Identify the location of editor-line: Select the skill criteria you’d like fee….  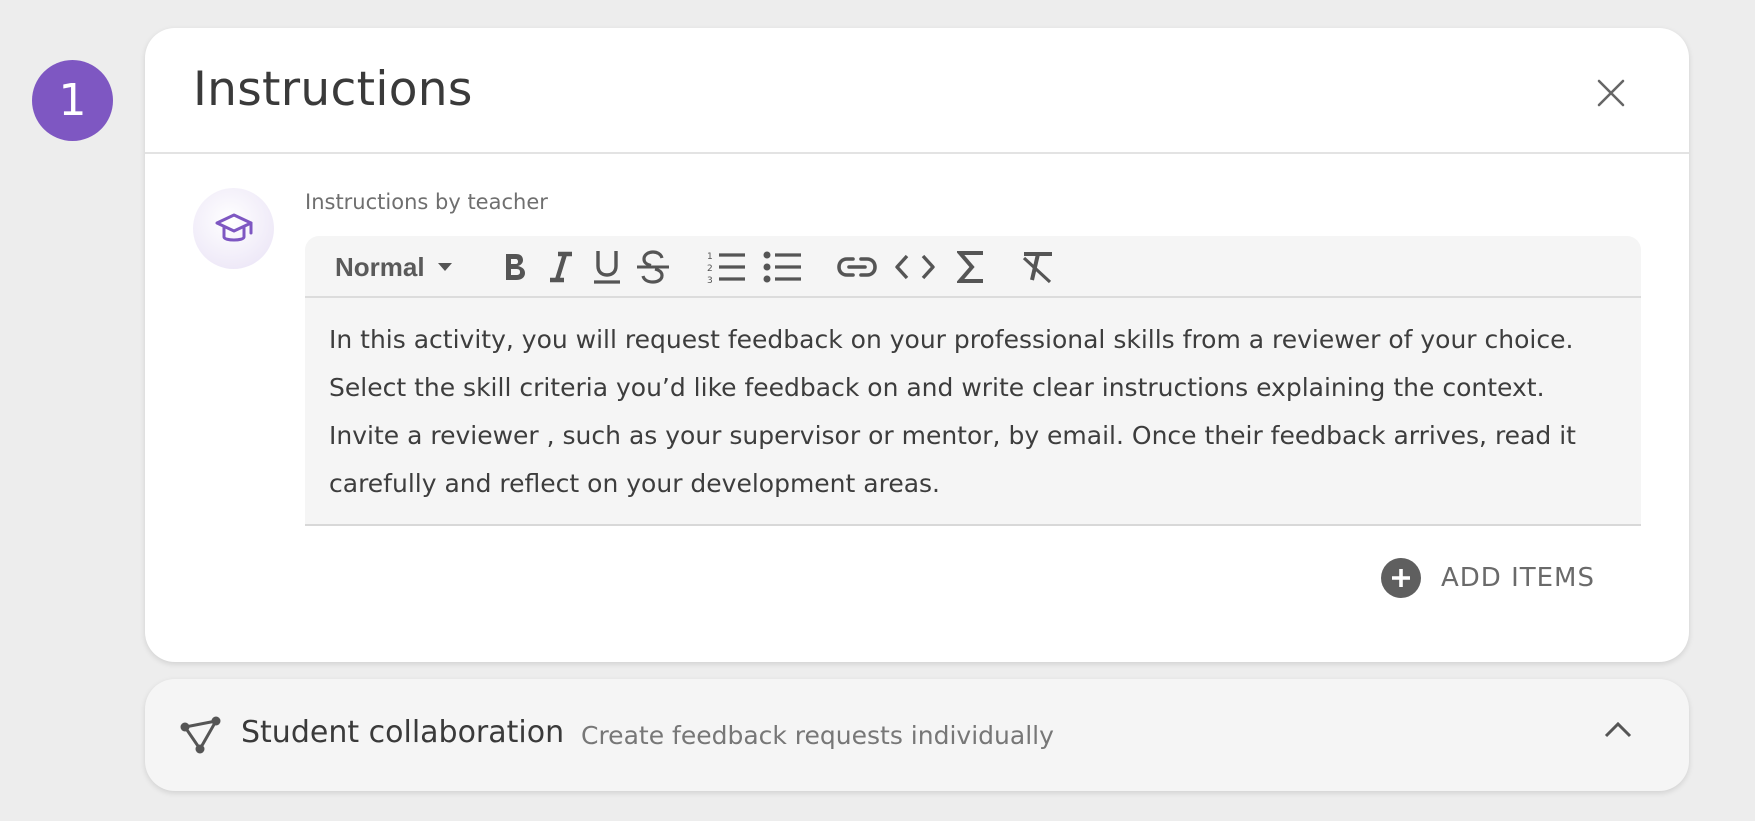
(937, 387).